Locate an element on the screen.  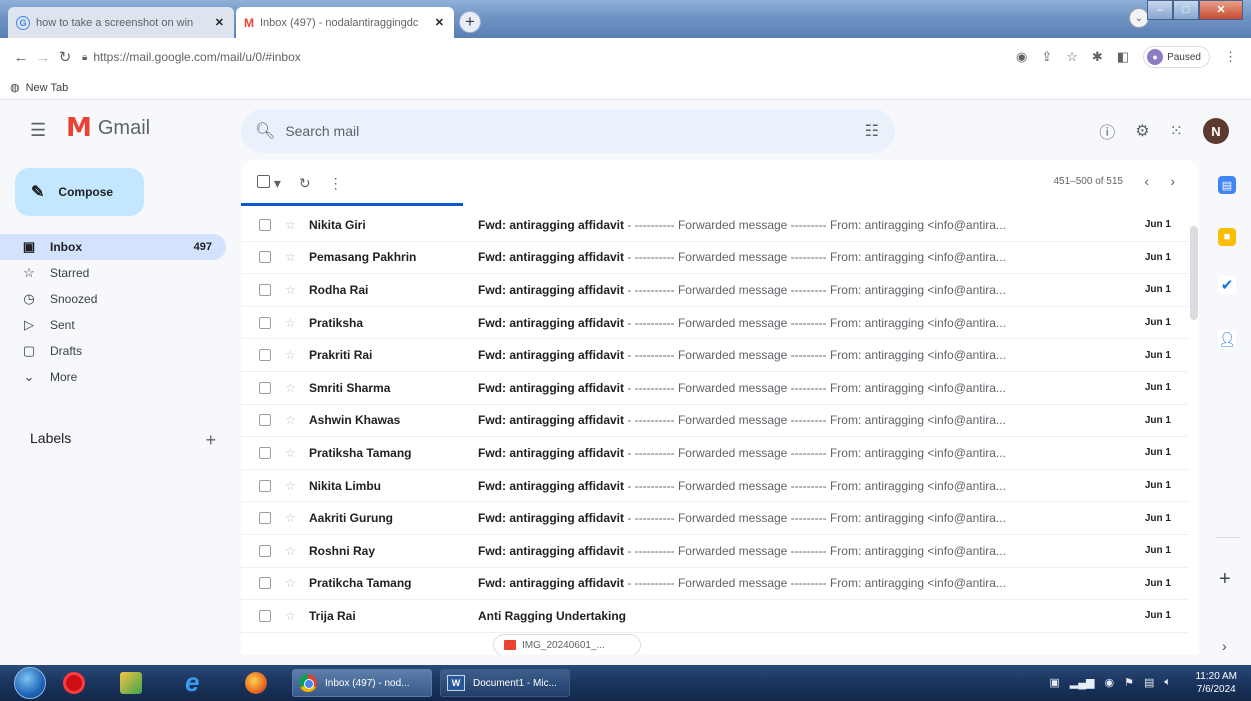
sidebar-item-drafts: ▢ Drafts is located at coordinates (113, 351).